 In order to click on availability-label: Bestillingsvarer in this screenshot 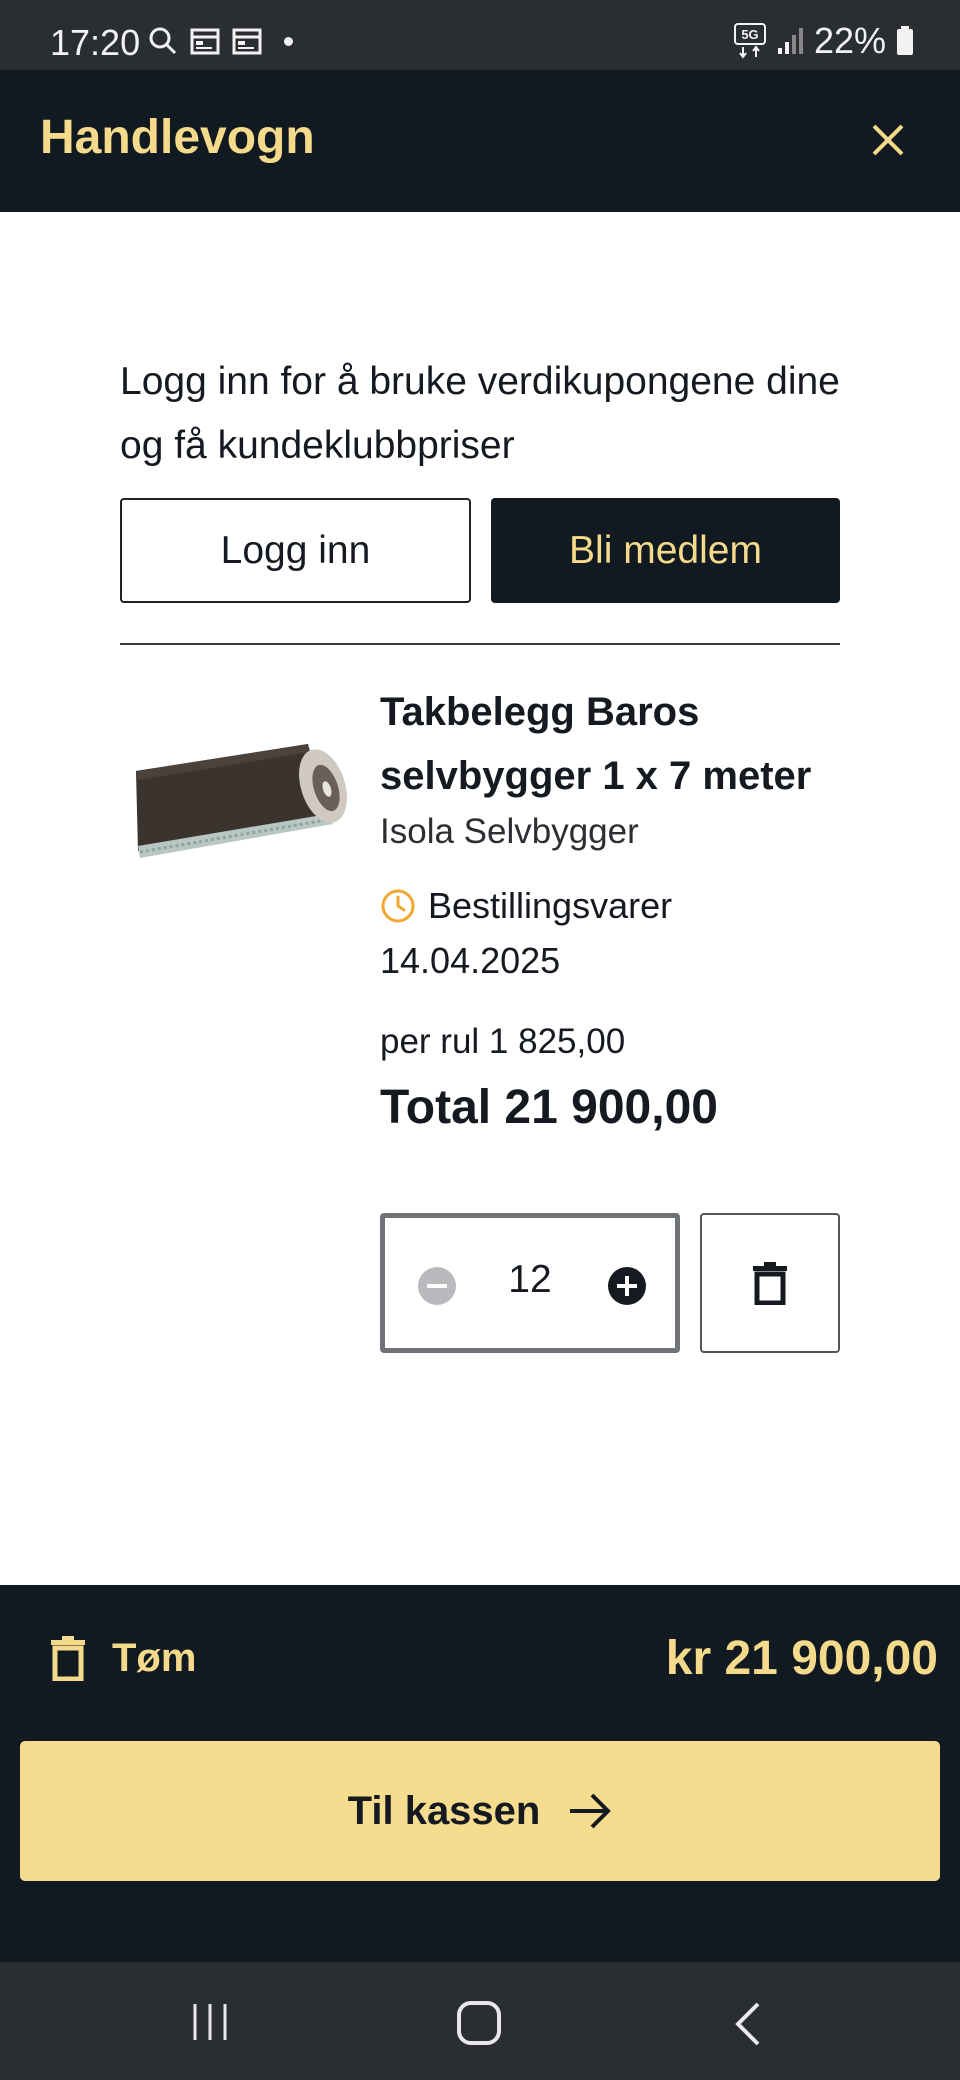, I will do `click(550, 905)`.